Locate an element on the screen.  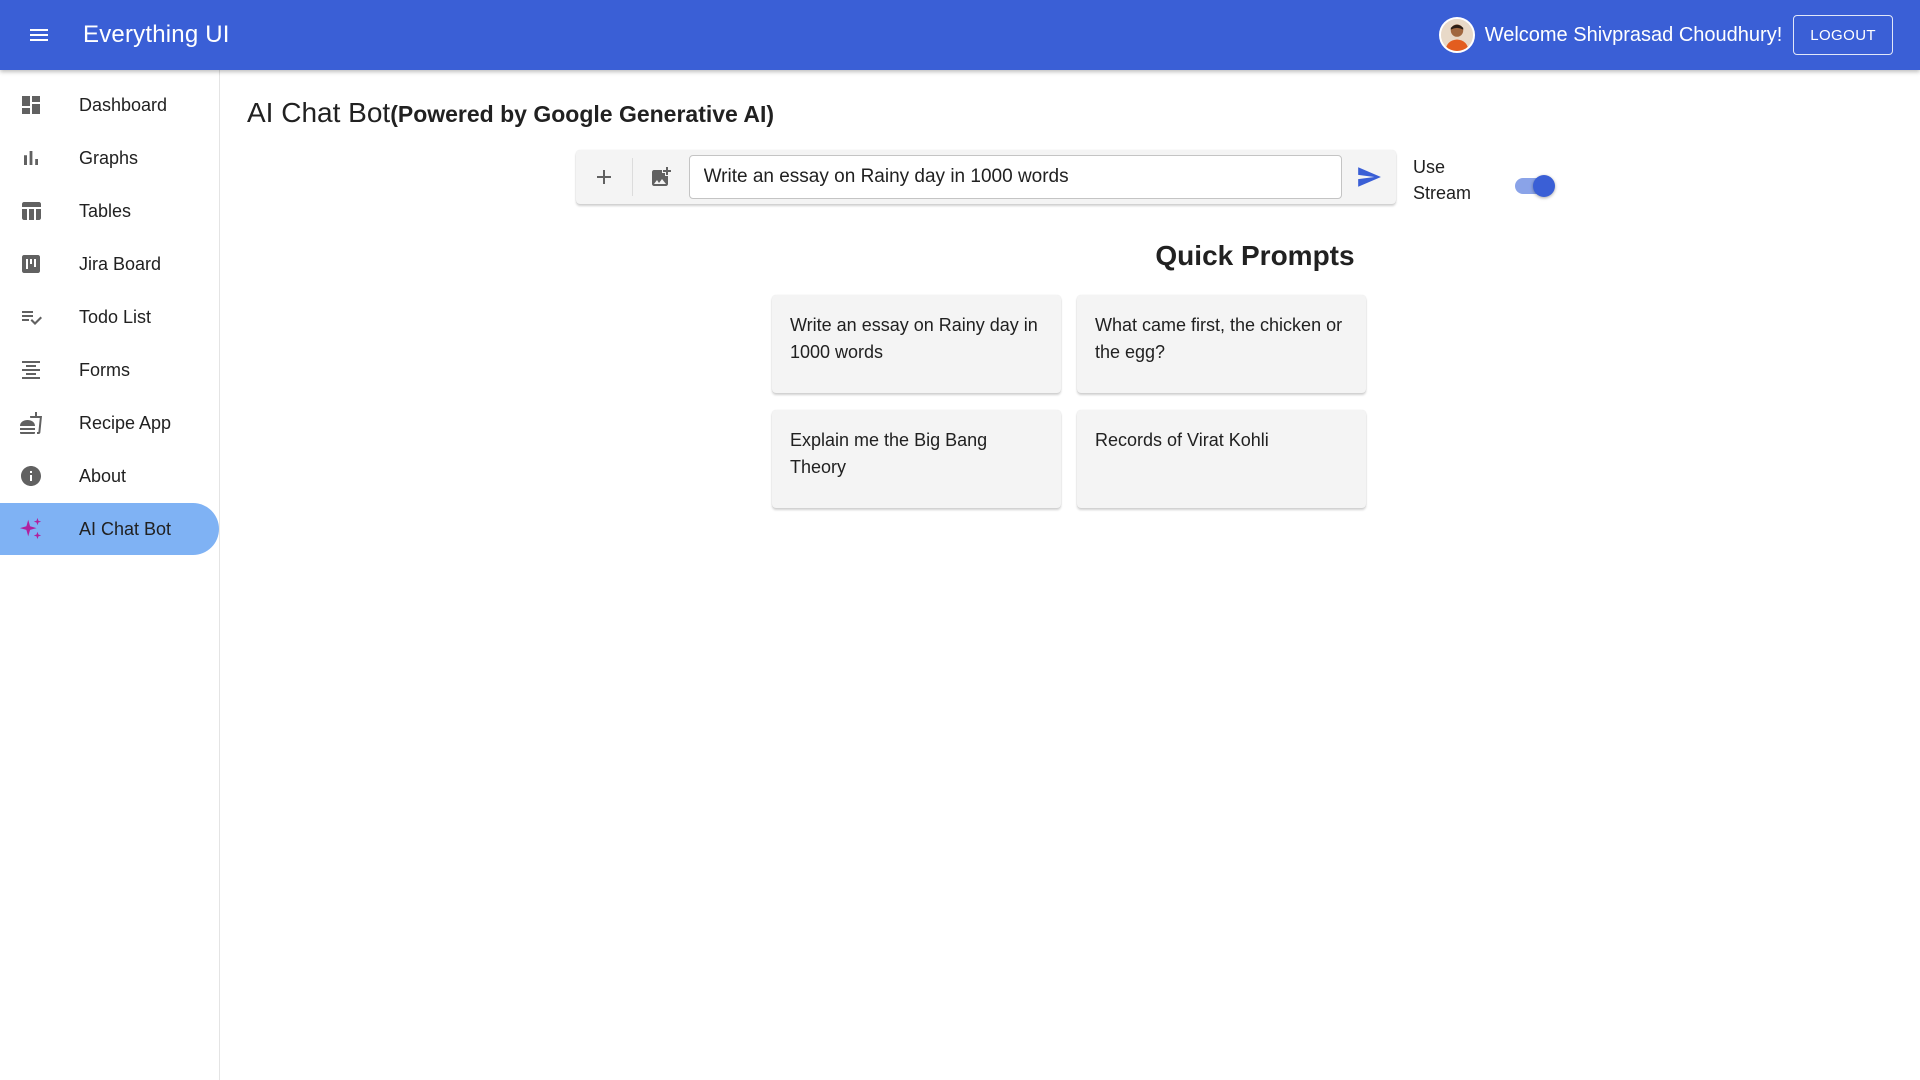
sidebar-item-label: Tables is located at coordinates (105, 210).